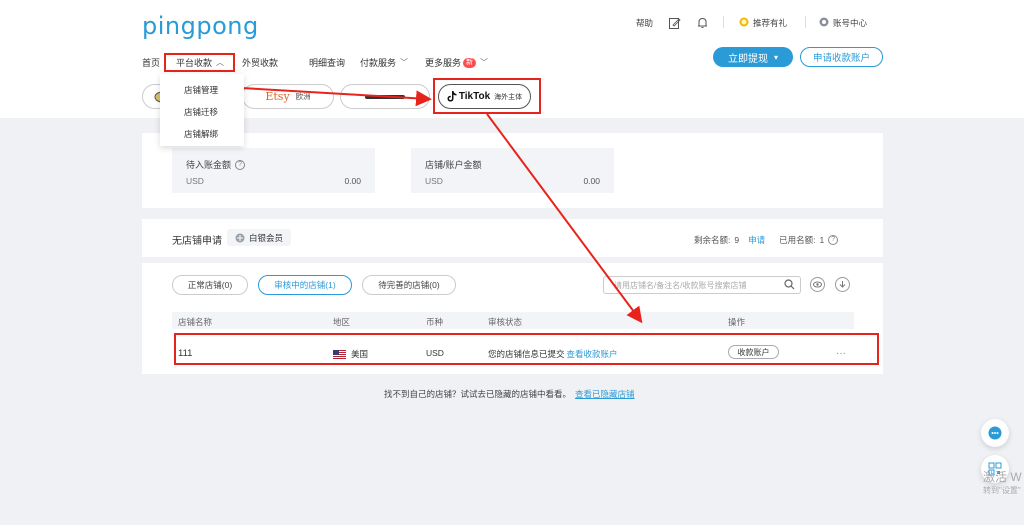 This screenshot has width=1024, height=525. Describe the element at coordinates (753, 57) in the screenshot. I see `withdraw-button: 立即提现 ▾` at that location.